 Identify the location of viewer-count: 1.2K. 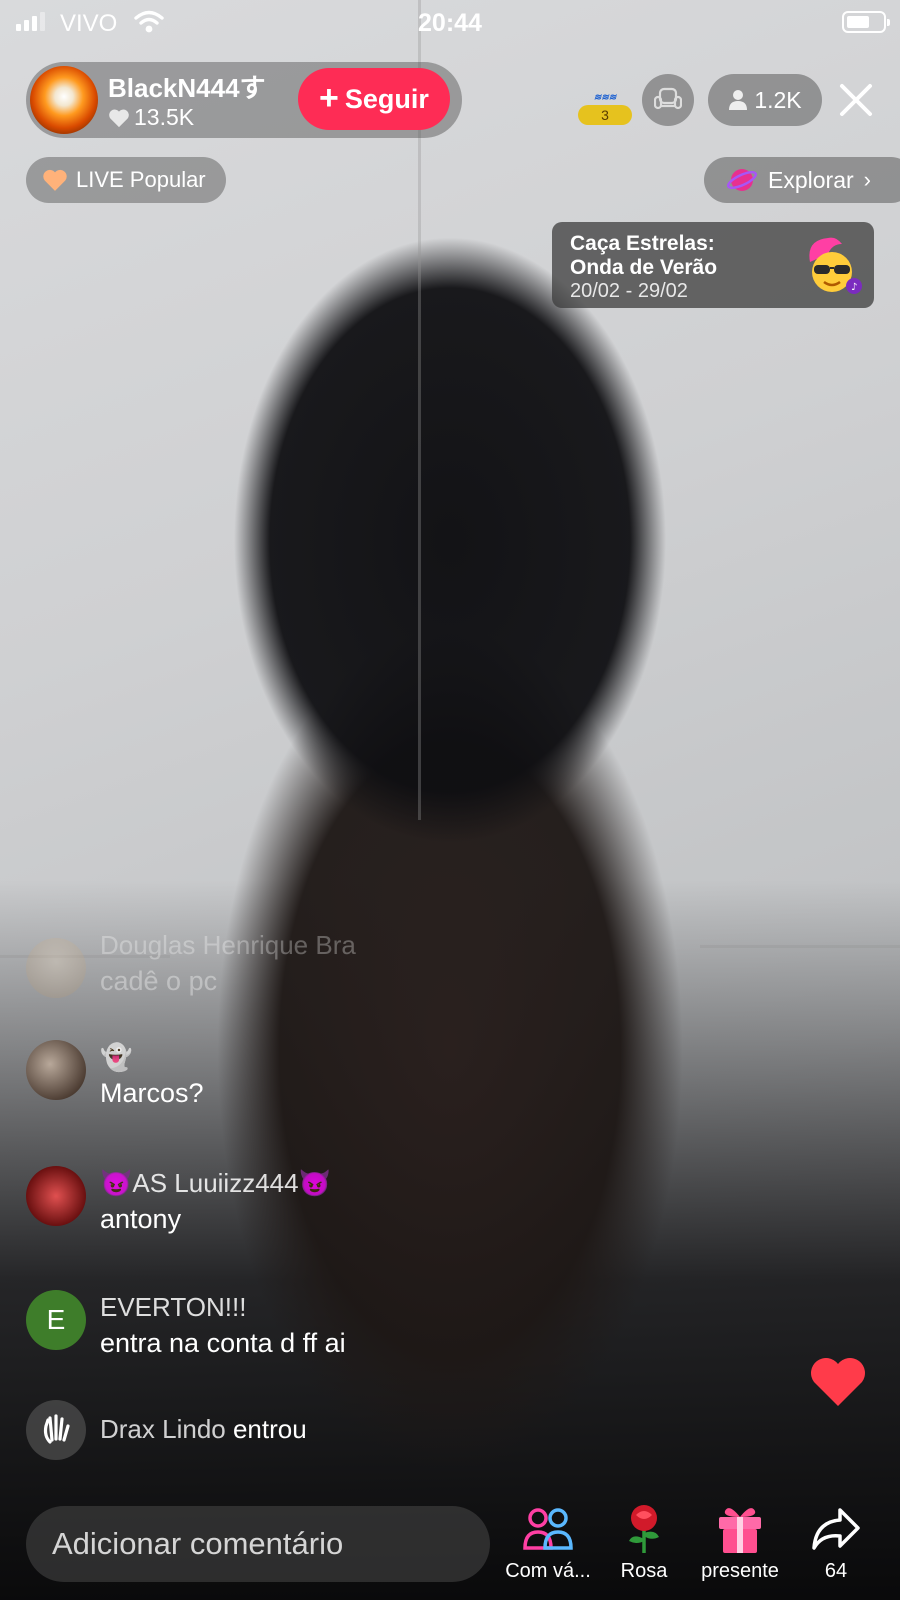
(778, 99).